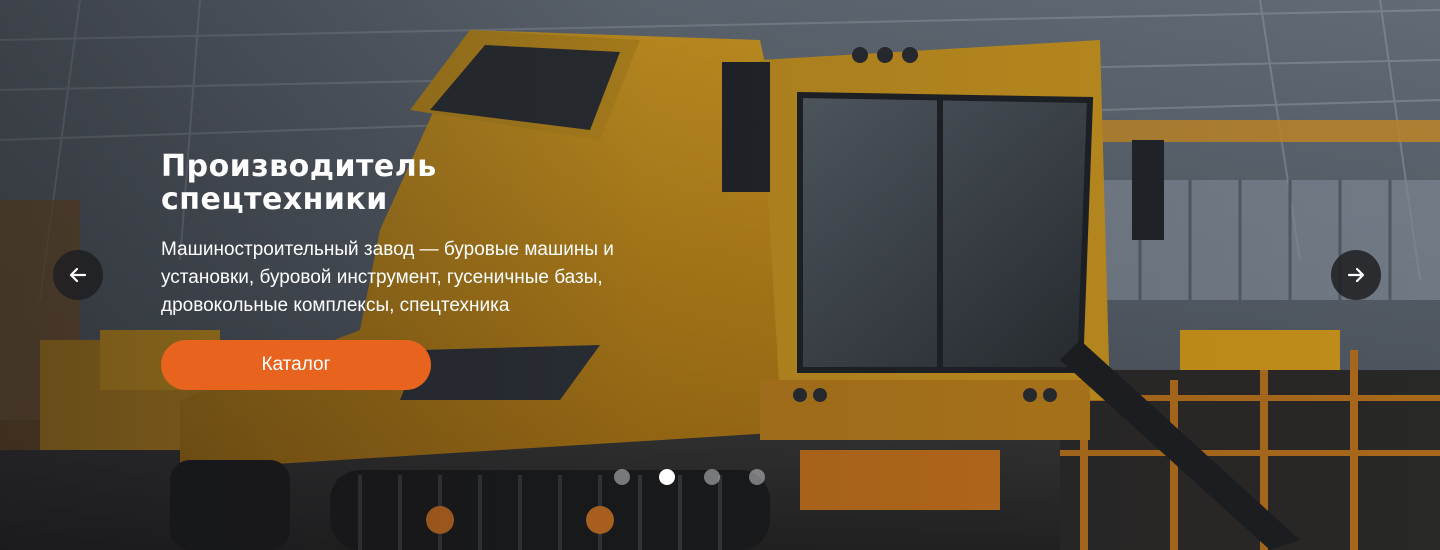 This screenshot has width=1440, height=550. I want to click on page-title: Производитель спецтехники, so click(431, 183).